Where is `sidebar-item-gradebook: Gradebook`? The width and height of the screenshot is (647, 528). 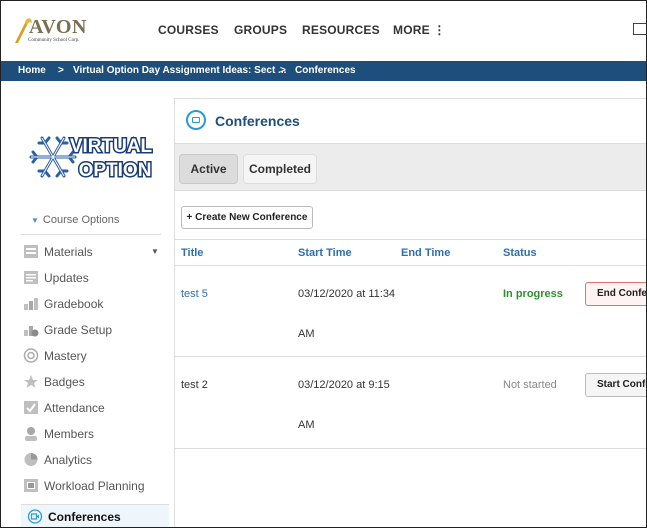 sidebar-item-gradebook: Gradebook is located at coordinates (96, 305).